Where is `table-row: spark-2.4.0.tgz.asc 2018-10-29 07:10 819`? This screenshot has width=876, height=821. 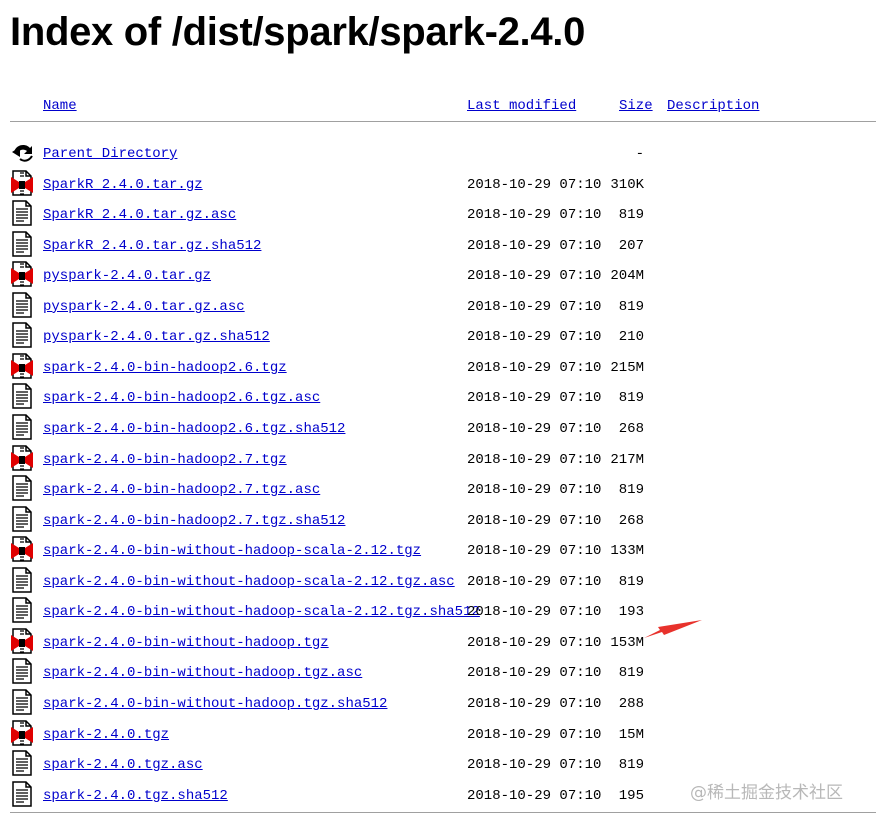 table-row: spark-2.4.0.tgz.asc 2018-10-29 07:10 819 is located at coordinates (438, 764).